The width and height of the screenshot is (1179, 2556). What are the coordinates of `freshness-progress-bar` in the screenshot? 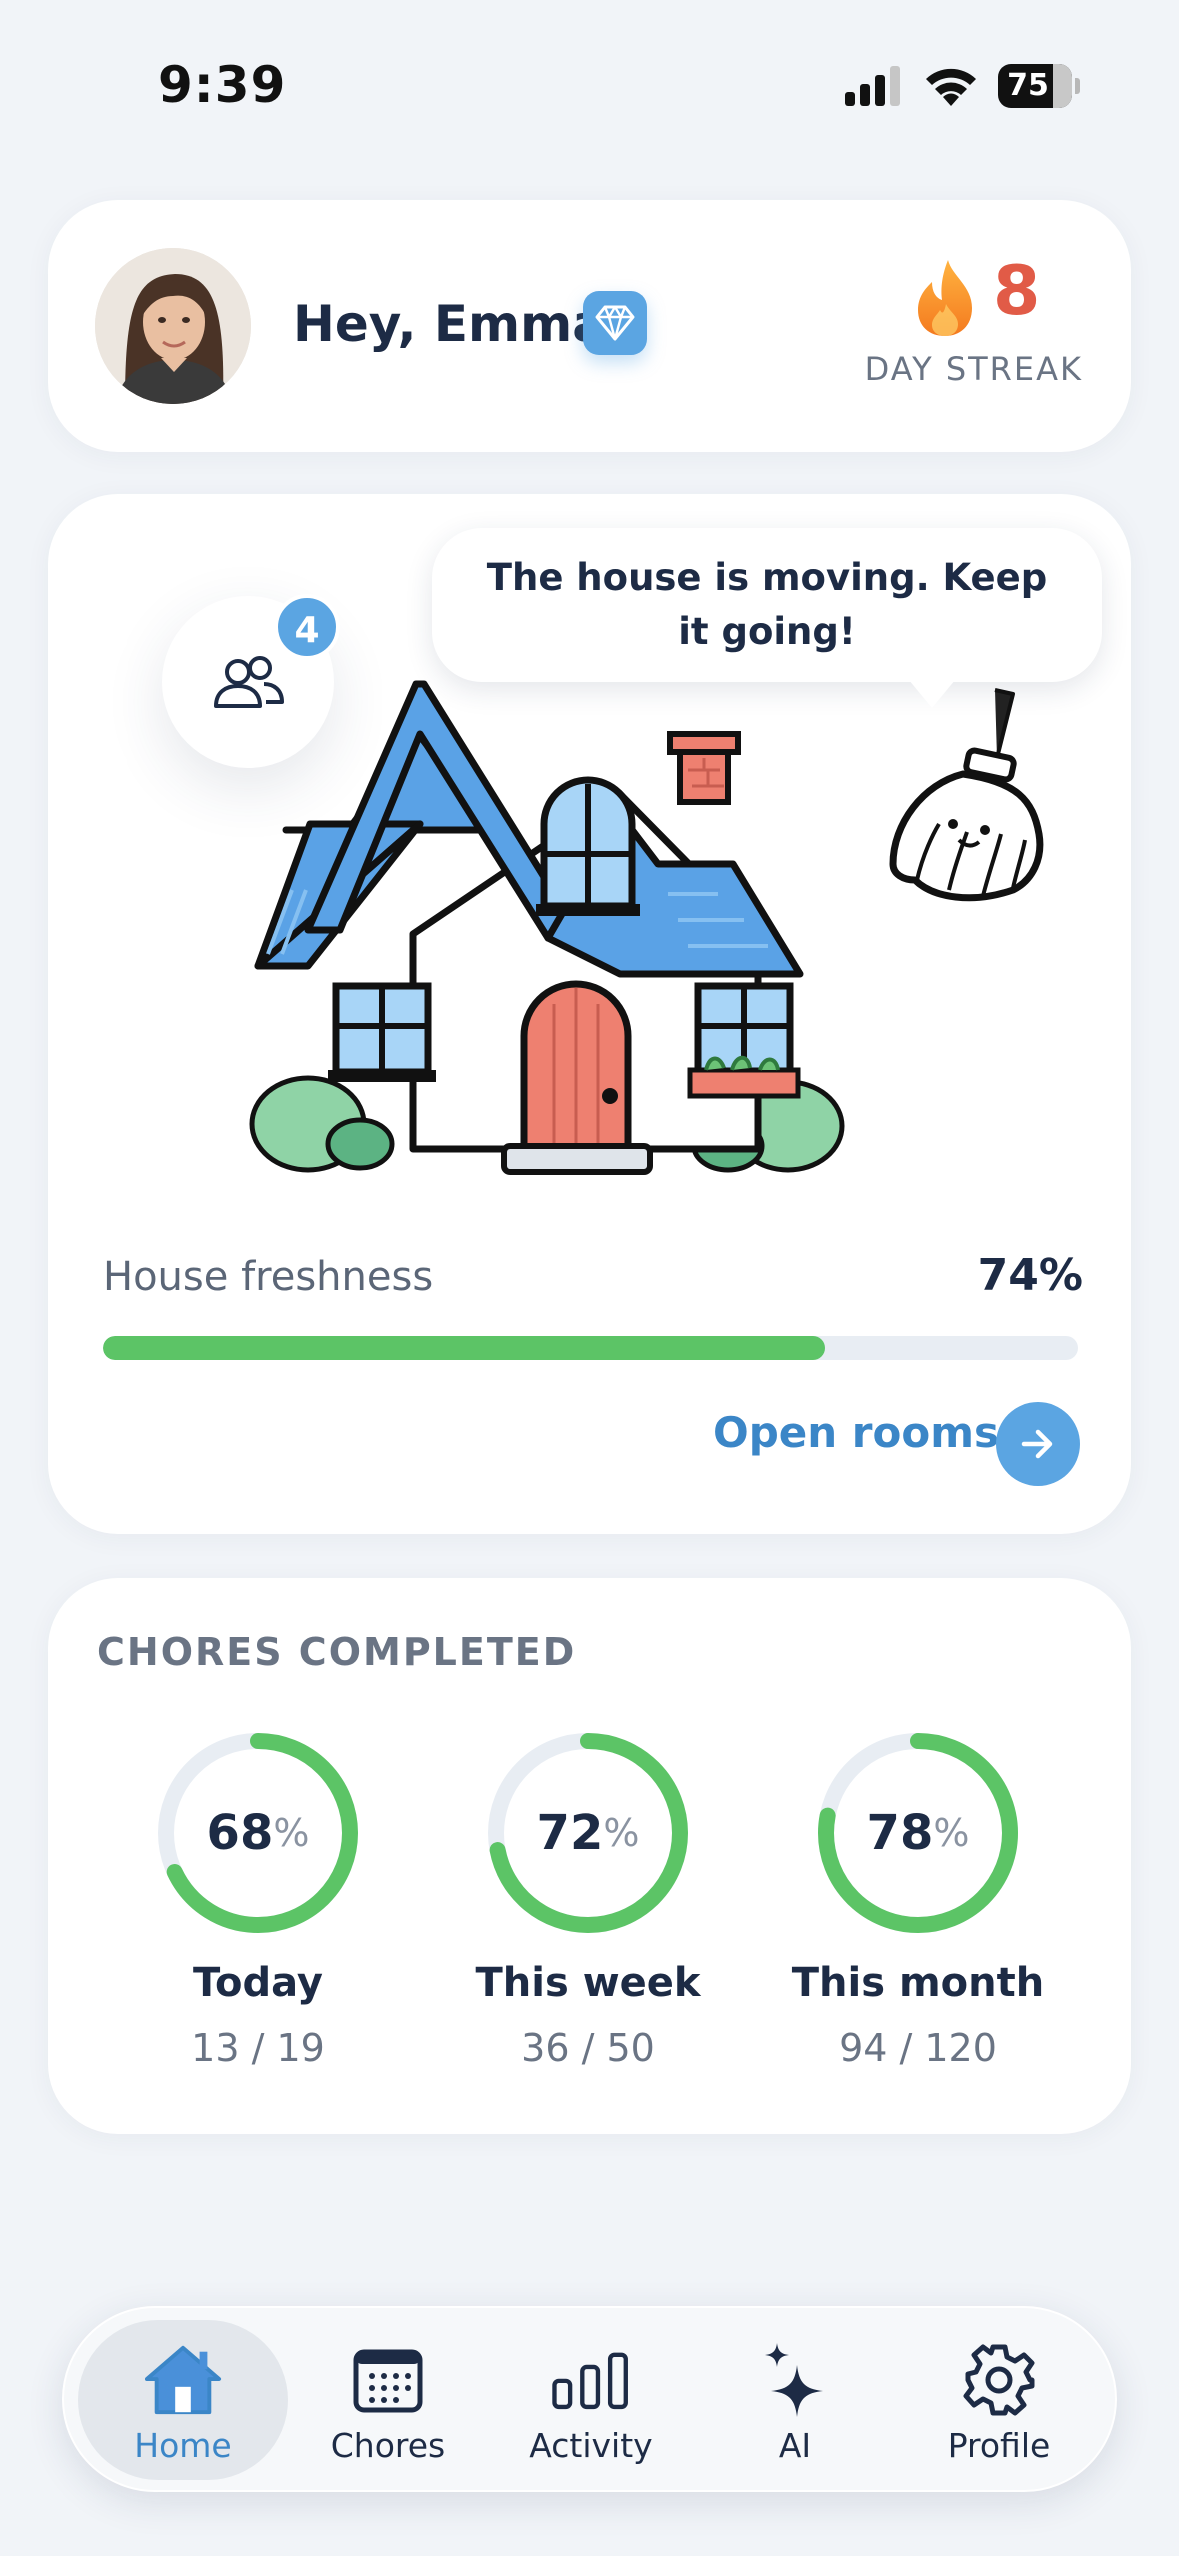 It's located at (590, 1348).